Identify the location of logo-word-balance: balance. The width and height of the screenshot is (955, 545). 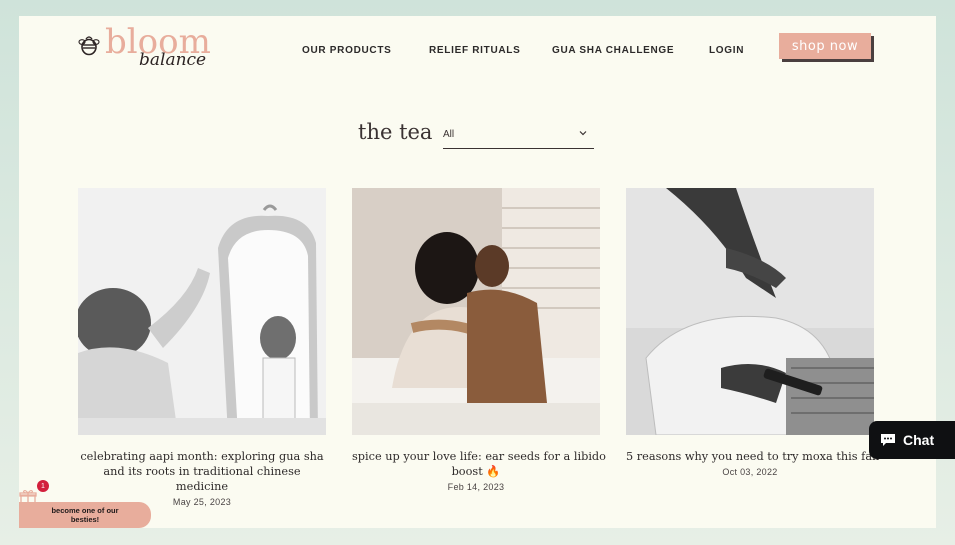
(173, 60).